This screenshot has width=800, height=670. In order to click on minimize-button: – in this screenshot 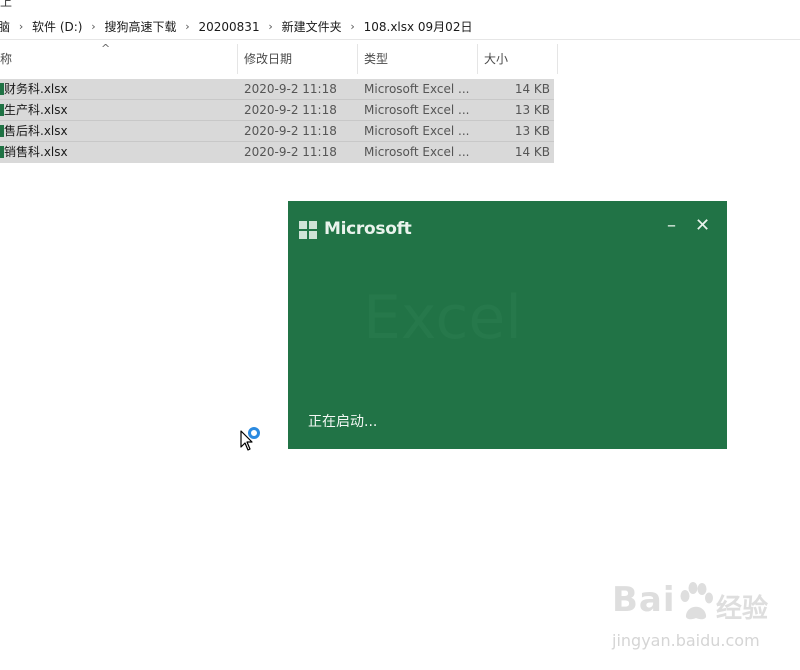, I will do `click(671, 226)`.